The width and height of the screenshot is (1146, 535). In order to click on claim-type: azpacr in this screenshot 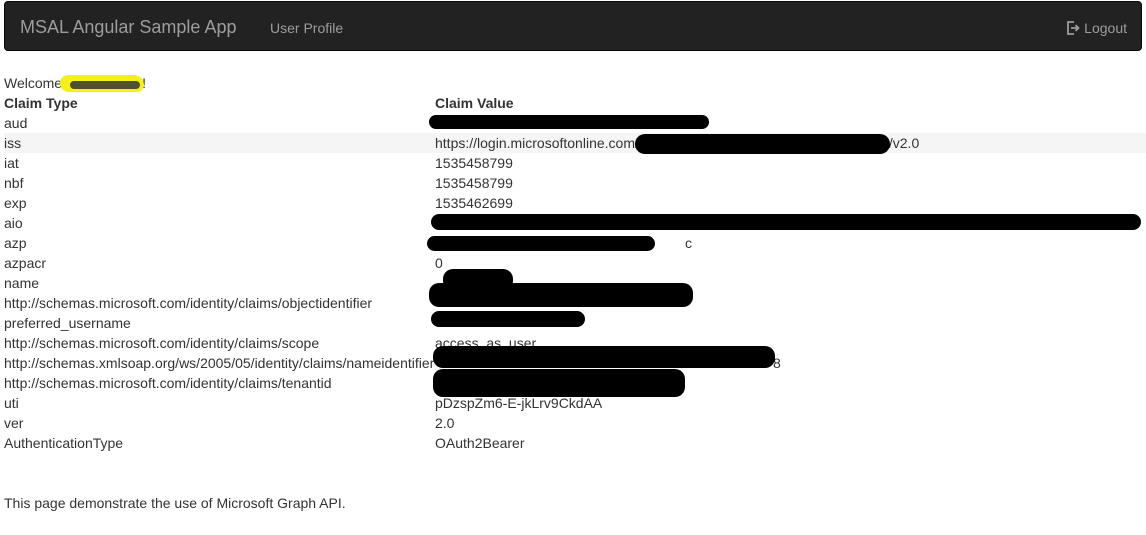, I will do `click(25, 263)`.